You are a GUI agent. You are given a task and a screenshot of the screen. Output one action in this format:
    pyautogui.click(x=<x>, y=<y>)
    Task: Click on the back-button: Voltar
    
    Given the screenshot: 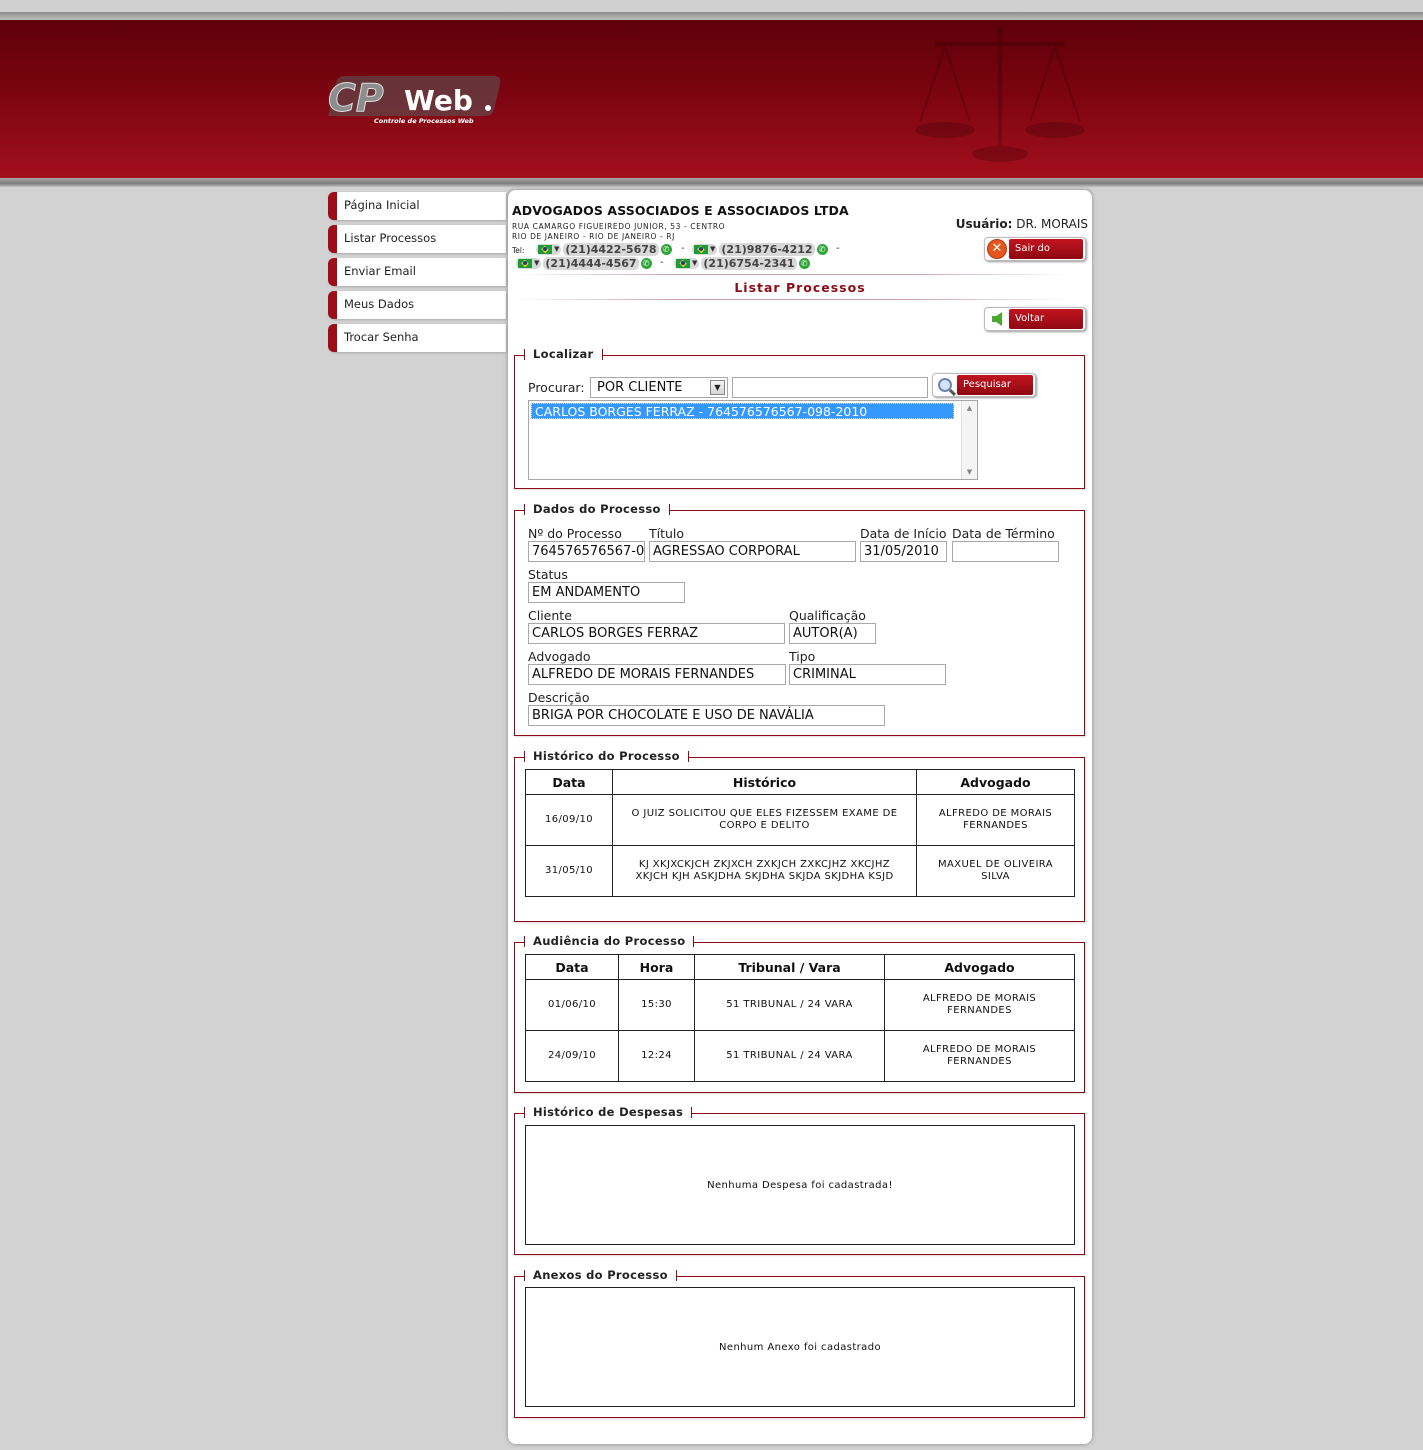 What is the action you would take?
    pyautogui.click(x=1035, y=319)
    